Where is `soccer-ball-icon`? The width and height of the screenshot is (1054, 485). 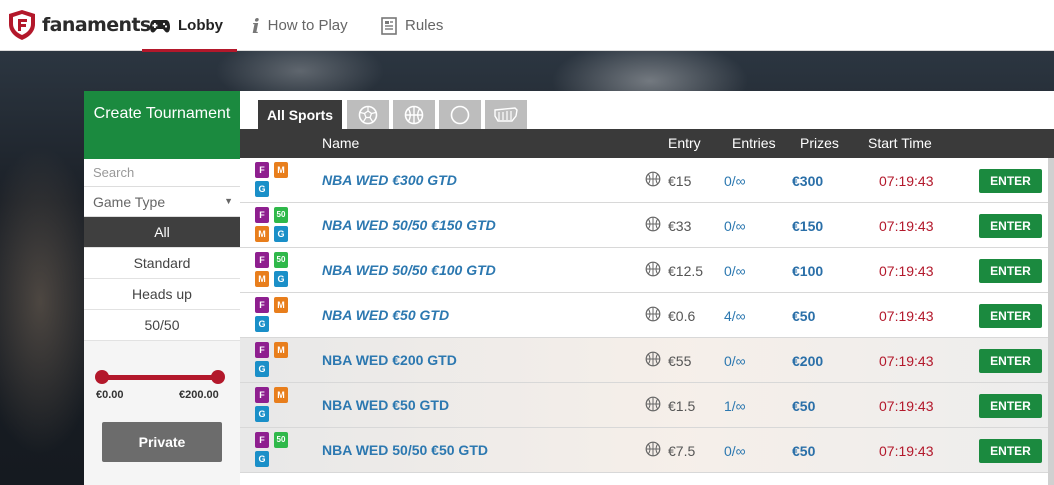
soccer-ball-icon is located at coordinates (368, 114).